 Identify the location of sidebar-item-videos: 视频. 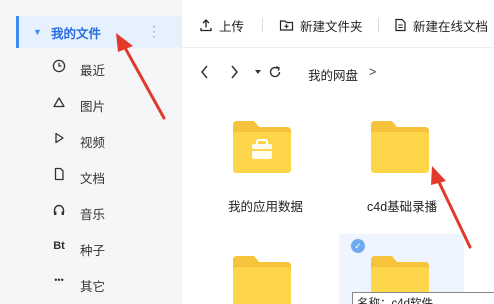
(98, 139).